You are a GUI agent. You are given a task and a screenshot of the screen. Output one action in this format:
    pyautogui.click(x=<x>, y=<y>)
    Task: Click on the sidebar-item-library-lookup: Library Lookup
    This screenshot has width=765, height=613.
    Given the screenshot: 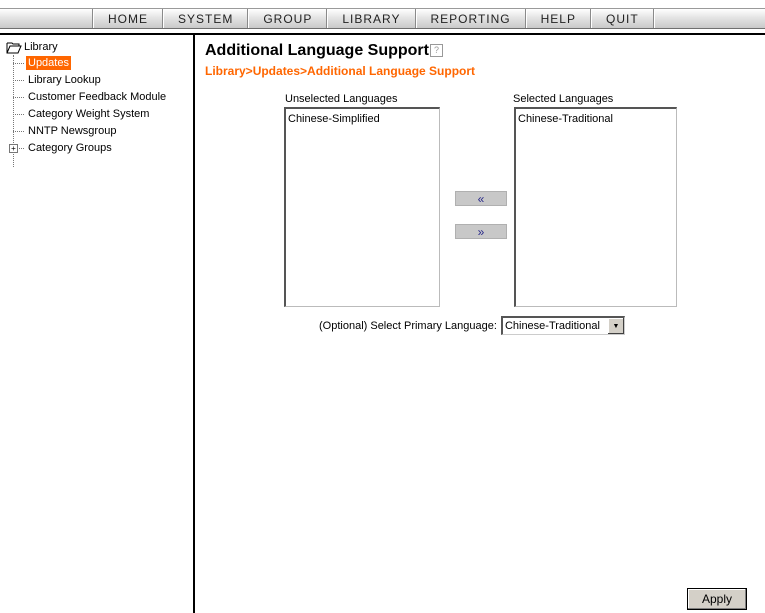 What is the action you would take?
    pyautogui.click(x=90, y=80)
    